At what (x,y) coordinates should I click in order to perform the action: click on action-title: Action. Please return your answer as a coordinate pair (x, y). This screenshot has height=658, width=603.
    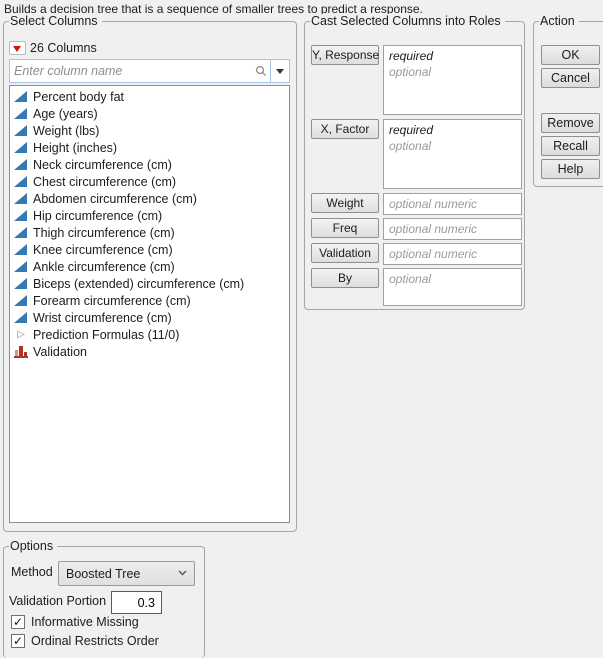
    Looking at the image, I should click on (559, 21).